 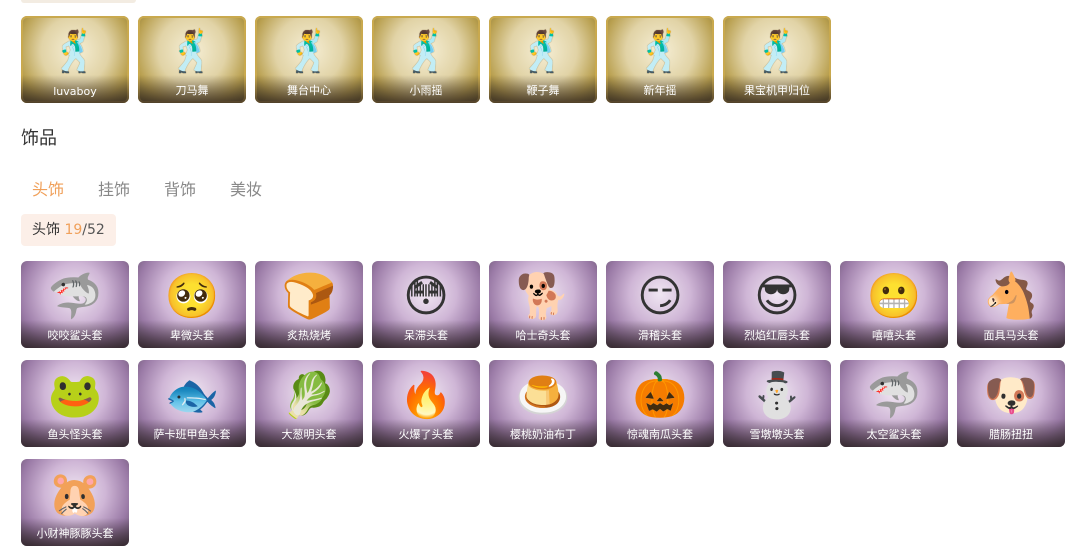 I want to click on card-name: 嘻嘻头套, so click(x=894, y=335).